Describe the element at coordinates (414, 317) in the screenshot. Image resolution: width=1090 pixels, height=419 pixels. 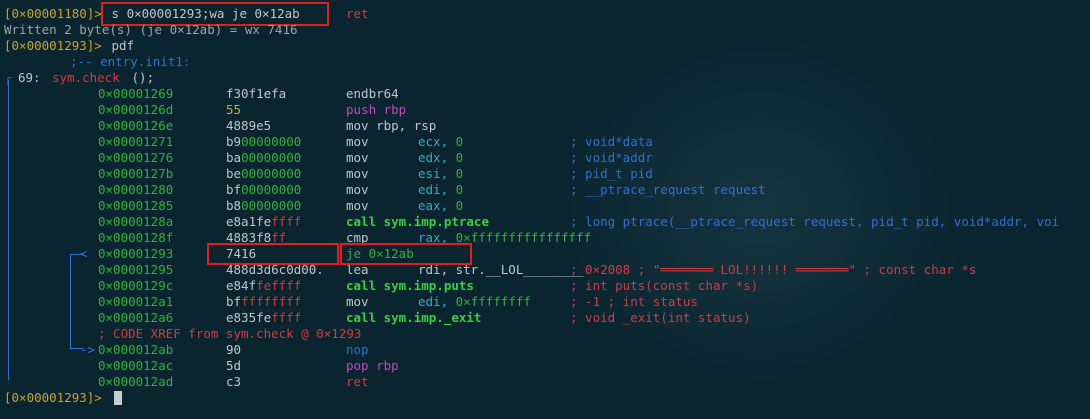
I see `instruction-mnemonic: call sym.imp._exit` at that location.